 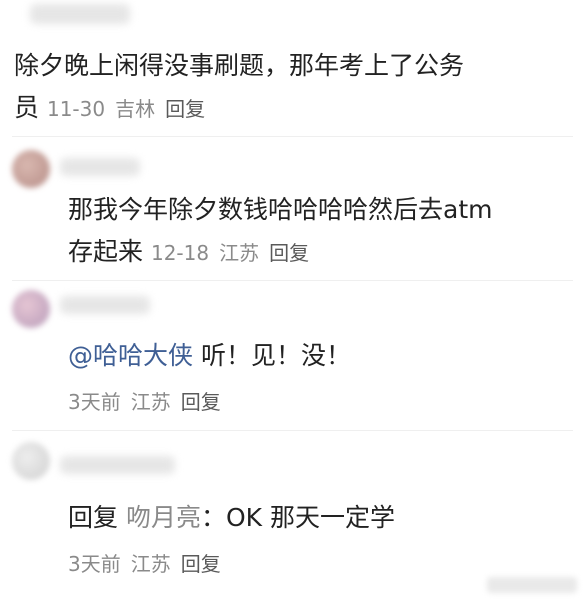 What do you see at coordinates (232, 517) in the screenshot?
I see `comment-text: 回复 吻月亮：OK 那天一定学` at bounding box center [232, 517].